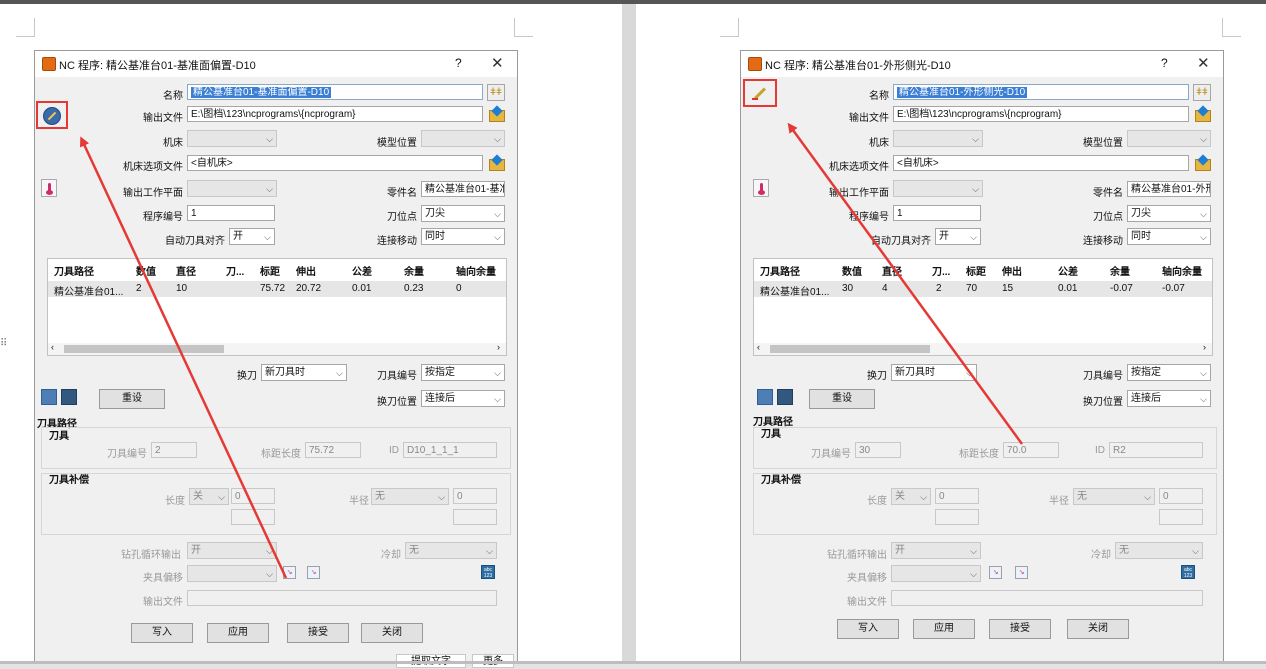 Image resolution: width=1266 pixels, height=669 pixels. What do you see at coordinates (49, 188) in the screenshot?
I see `thermometer-icon` at bounding box center [49, 188].